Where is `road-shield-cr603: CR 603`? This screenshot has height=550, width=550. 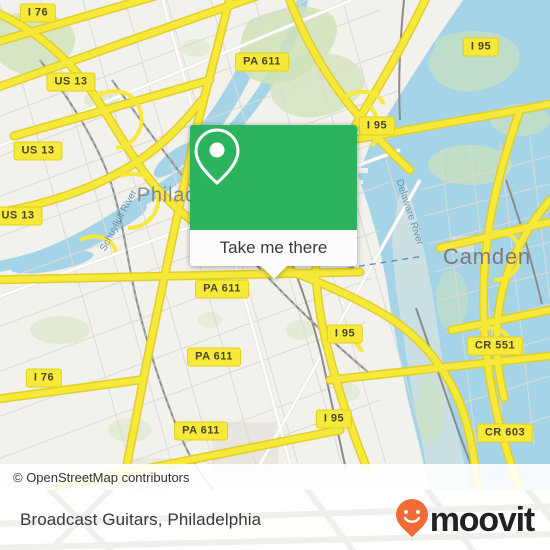 road-shield-cr603: CR 603 is located at coordinates (505, 433).